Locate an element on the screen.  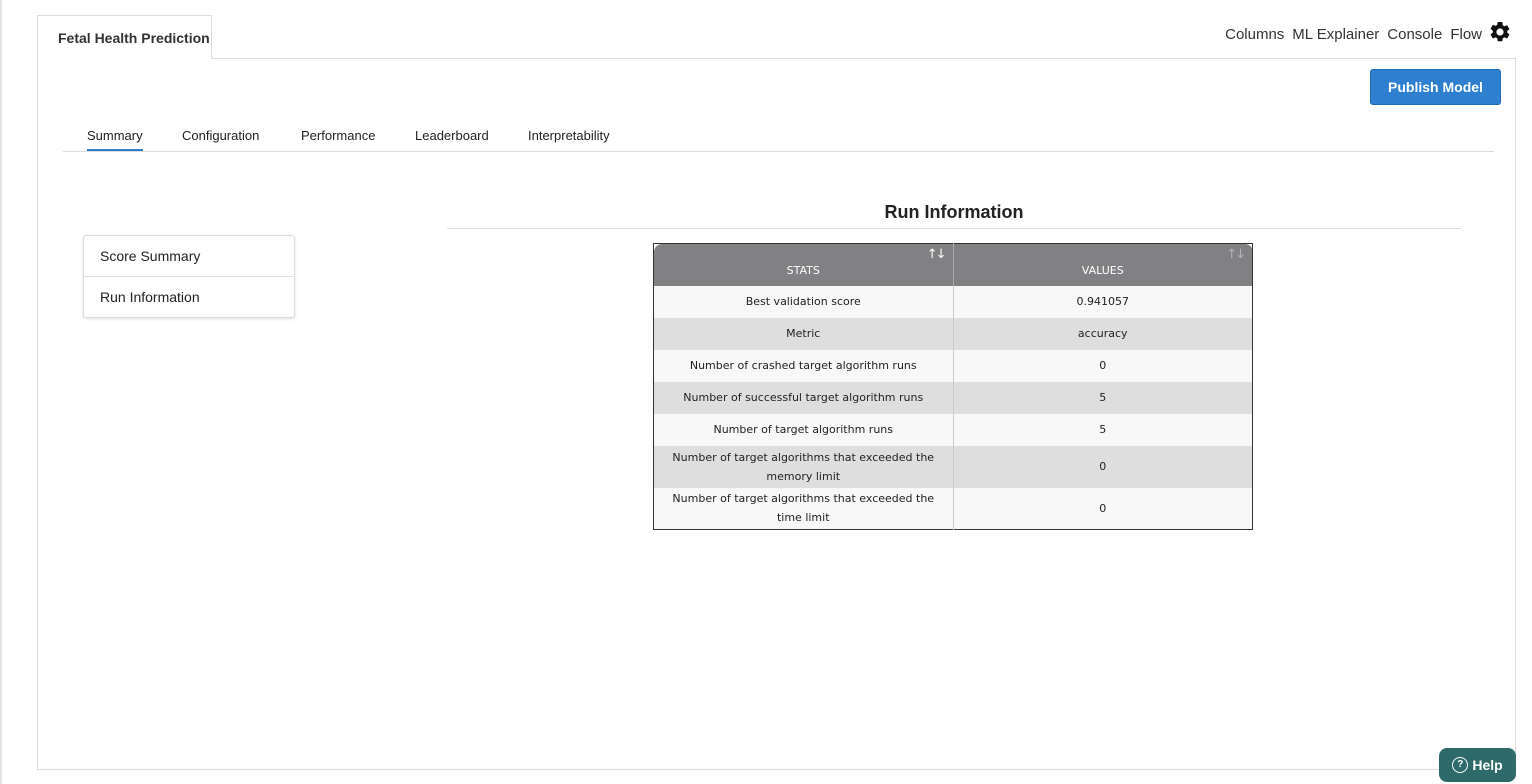
flow-link: Flow is located at coordinates (1466, 34).